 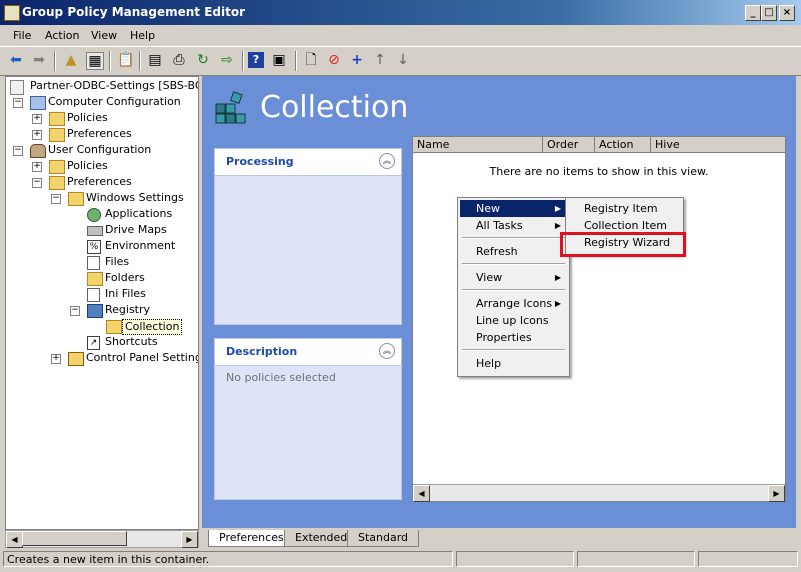 I want to click on tree-item-collection: Collection, so click(x=101, y=327).